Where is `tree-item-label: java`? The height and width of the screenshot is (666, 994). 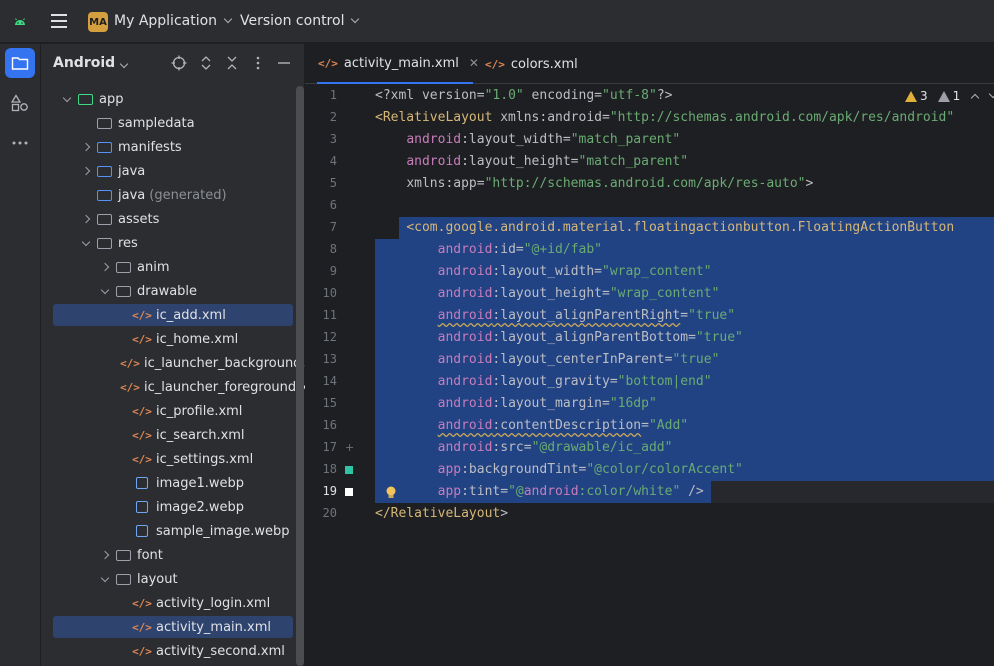 tree-item-label: java is located at coordinates (132, 195).